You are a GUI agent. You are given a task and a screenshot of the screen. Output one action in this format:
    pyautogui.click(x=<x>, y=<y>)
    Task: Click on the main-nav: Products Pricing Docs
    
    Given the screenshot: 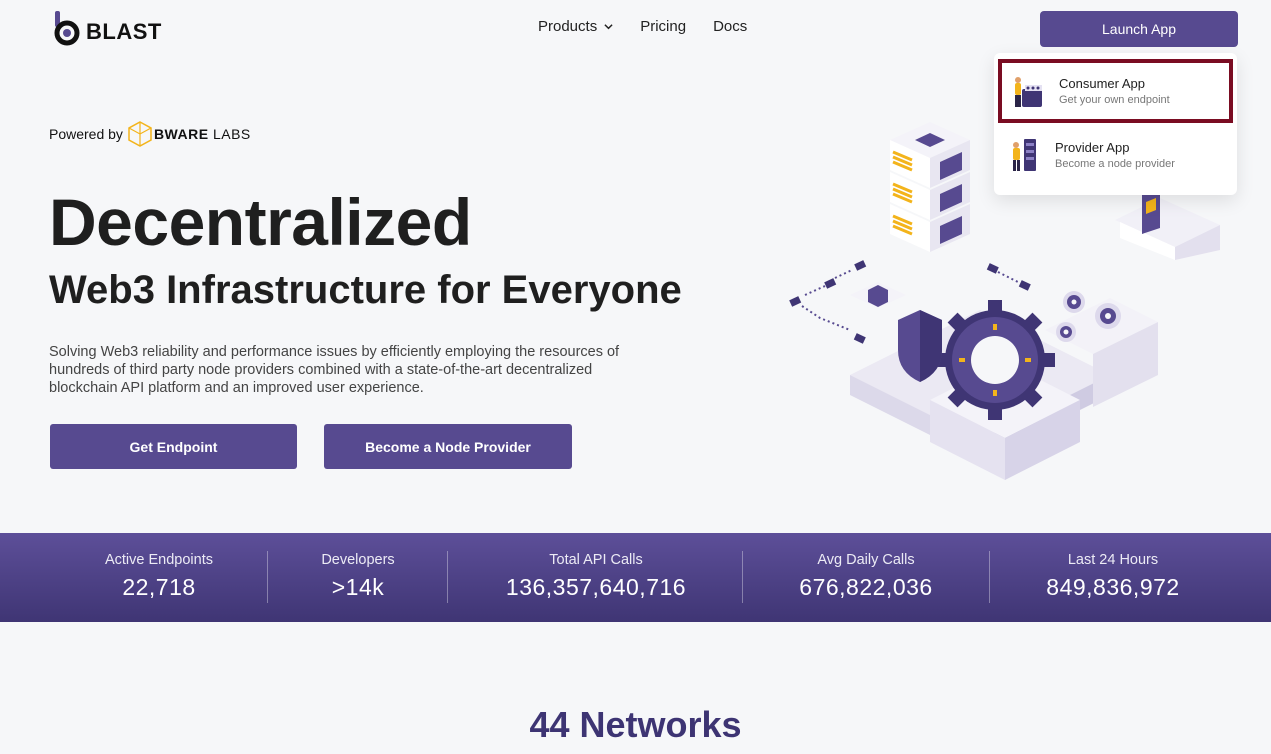 What is the action you would take?
    pyautogui.click(x=642, y=26)
    